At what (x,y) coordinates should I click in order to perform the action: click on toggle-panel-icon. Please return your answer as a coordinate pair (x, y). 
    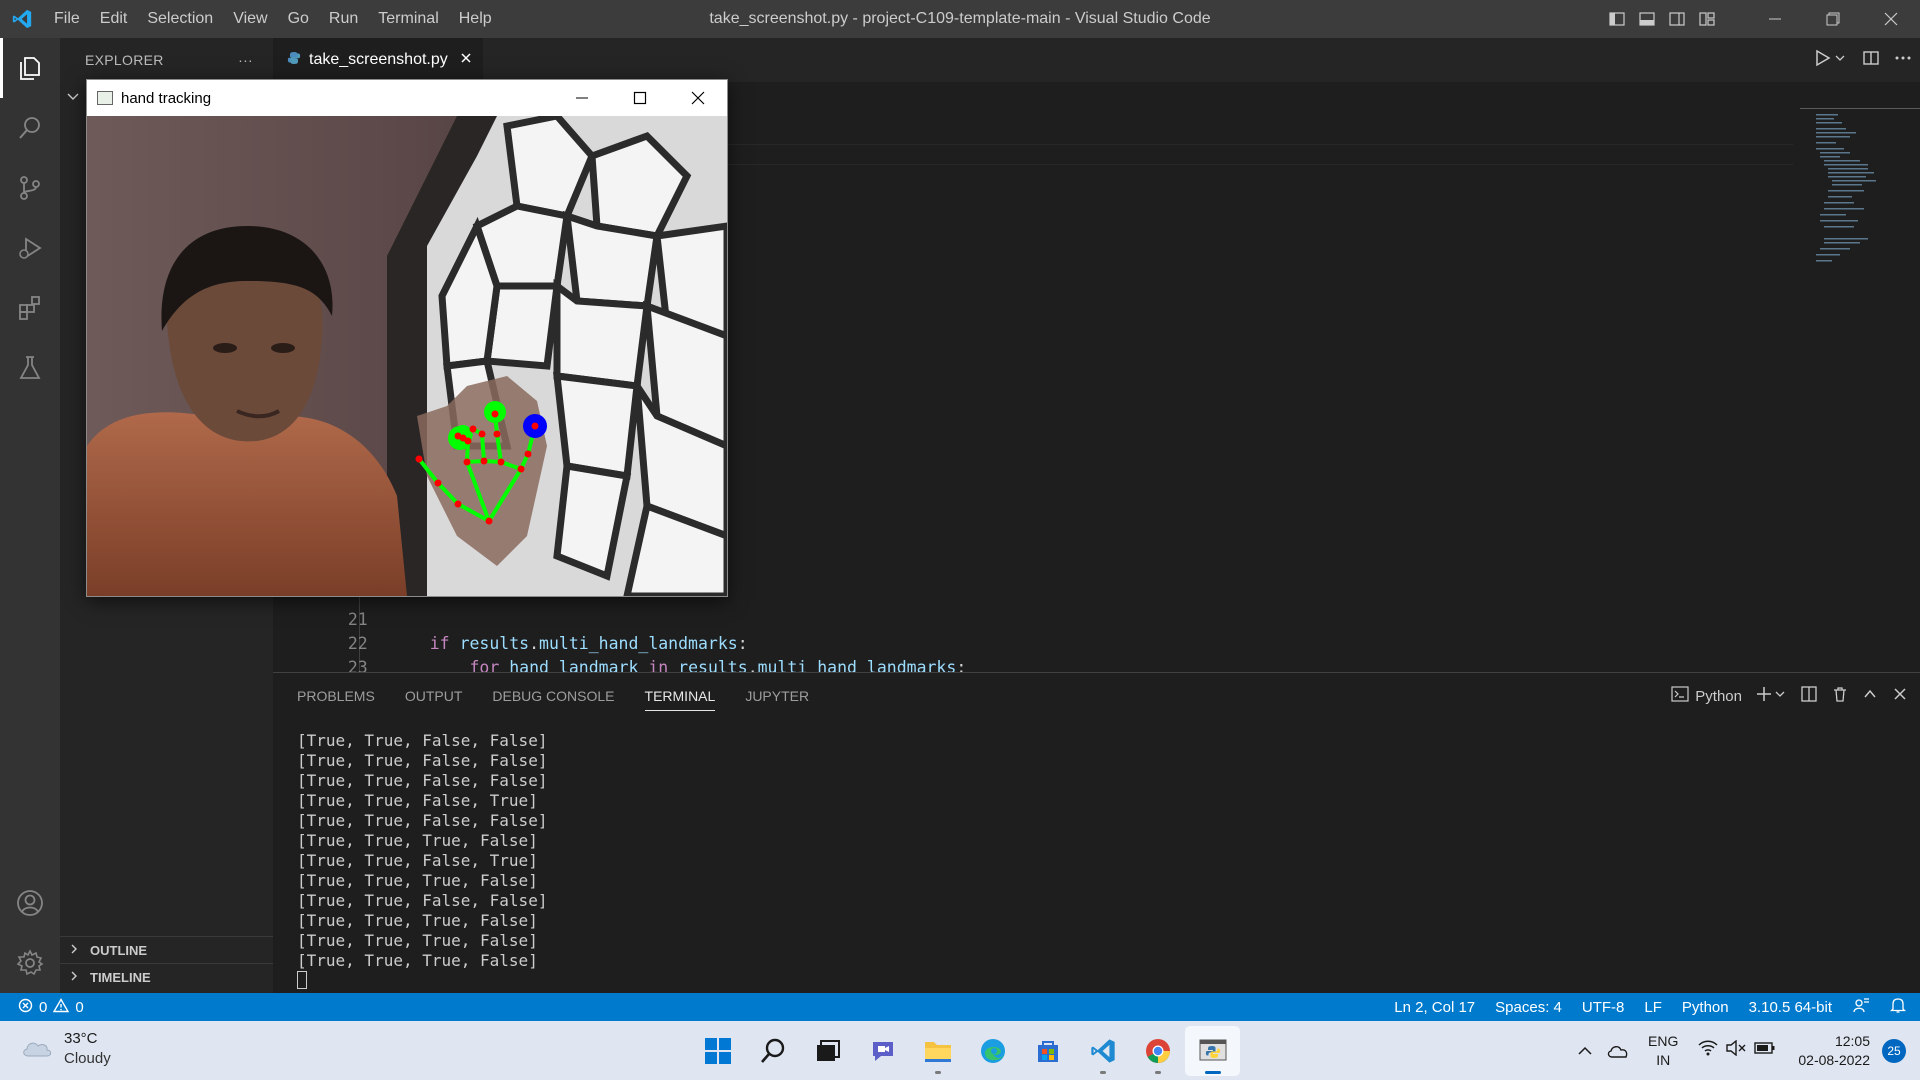
    Looking at the image, I should click on (1647, 19).